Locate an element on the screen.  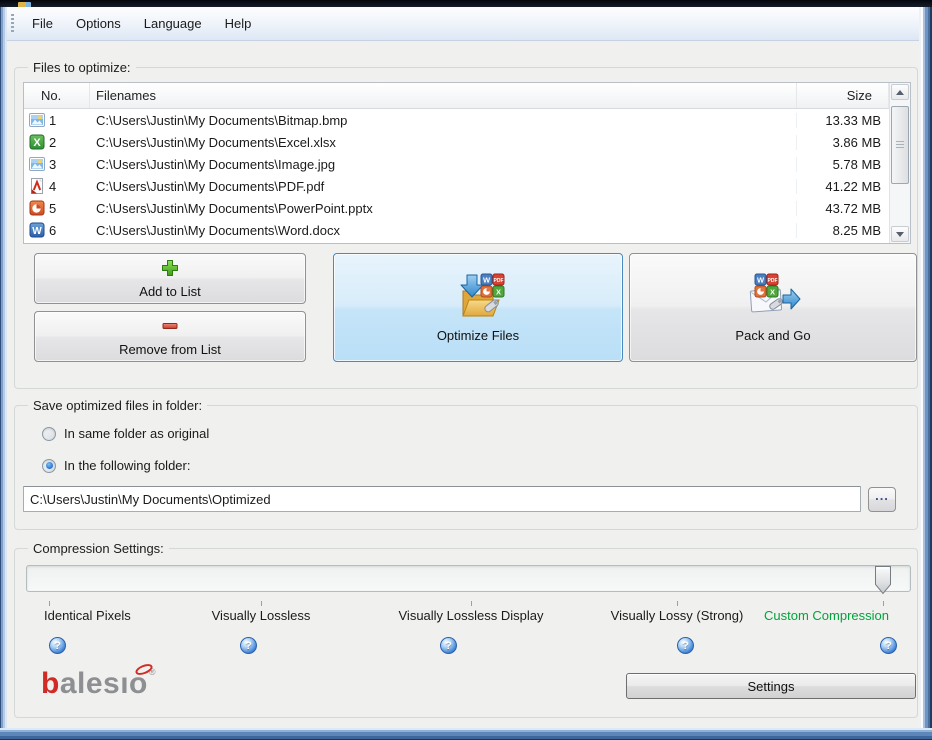
arrow-down-icon is located at coordinates (900, 234).